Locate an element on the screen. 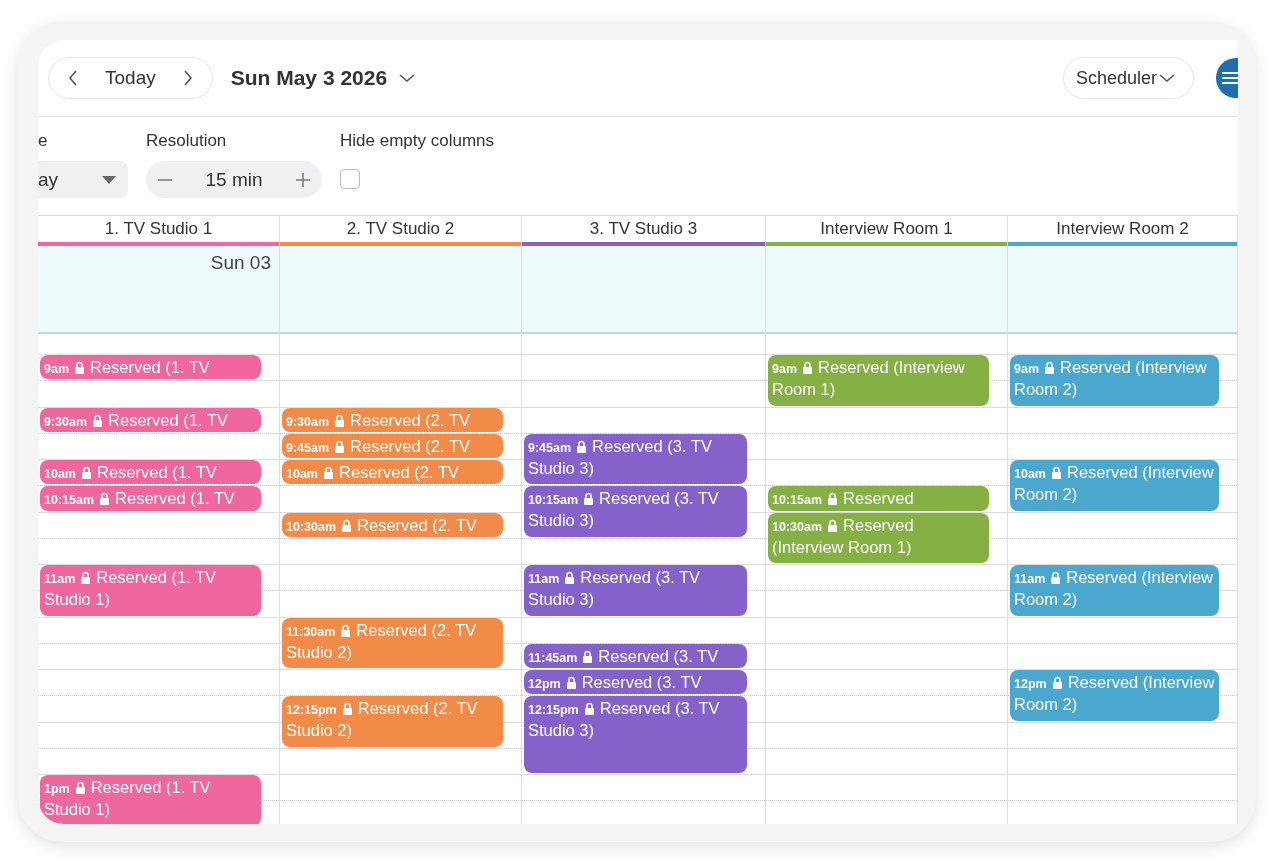  column-header: 2. TV Studio 2 is located at coordinates (400, 229).